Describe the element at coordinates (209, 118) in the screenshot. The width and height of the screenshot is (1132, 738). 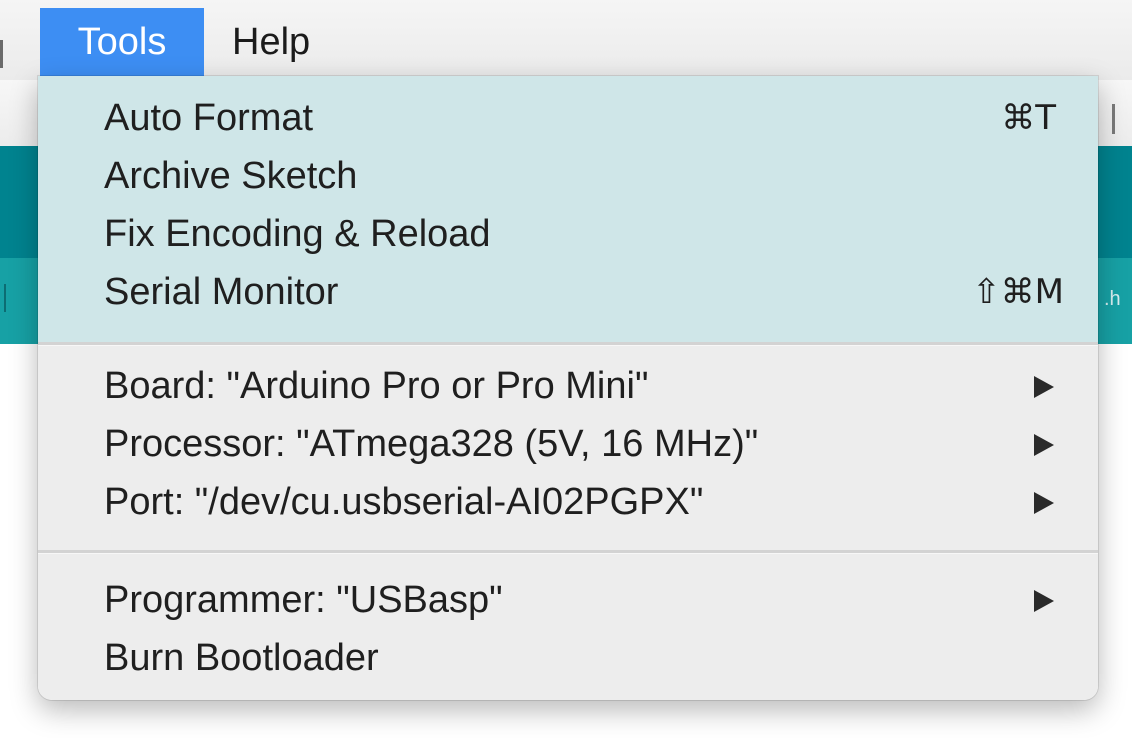
I see `menu-item-label: Auto Format` at that location.